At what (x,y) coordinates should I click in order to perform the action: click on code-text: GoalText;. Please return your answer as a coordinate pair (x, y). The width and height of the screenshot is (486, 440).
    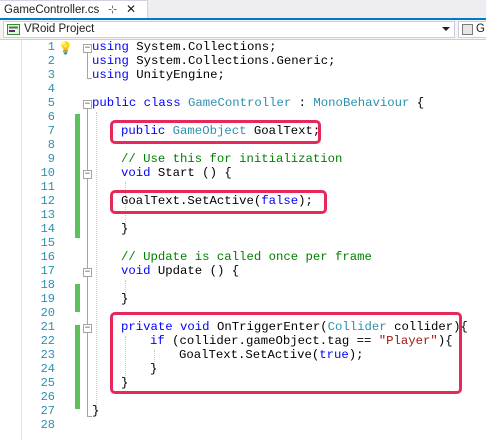
    Looking at the image, I should click on (283, 131).